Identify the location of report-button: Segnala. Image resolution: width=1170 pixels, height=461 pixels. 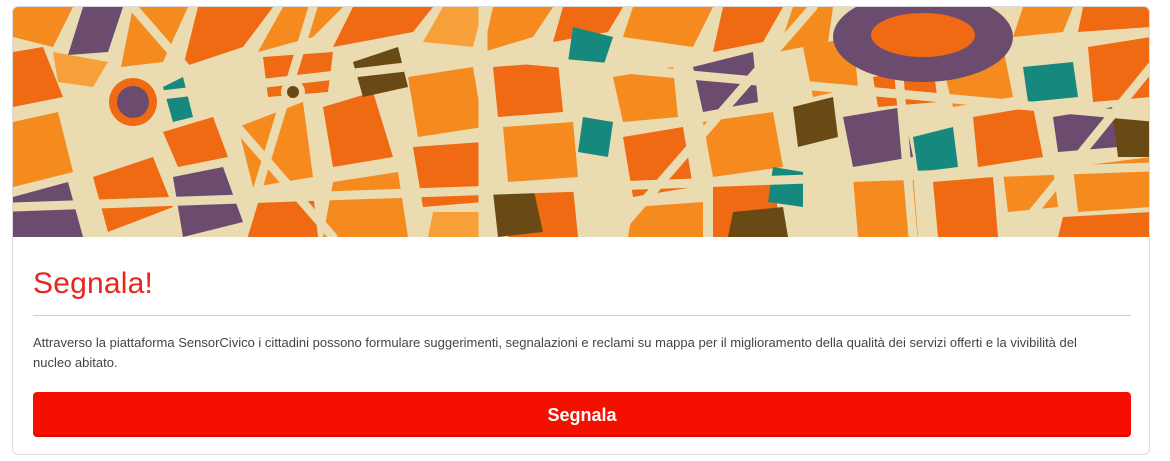
(582, 414).